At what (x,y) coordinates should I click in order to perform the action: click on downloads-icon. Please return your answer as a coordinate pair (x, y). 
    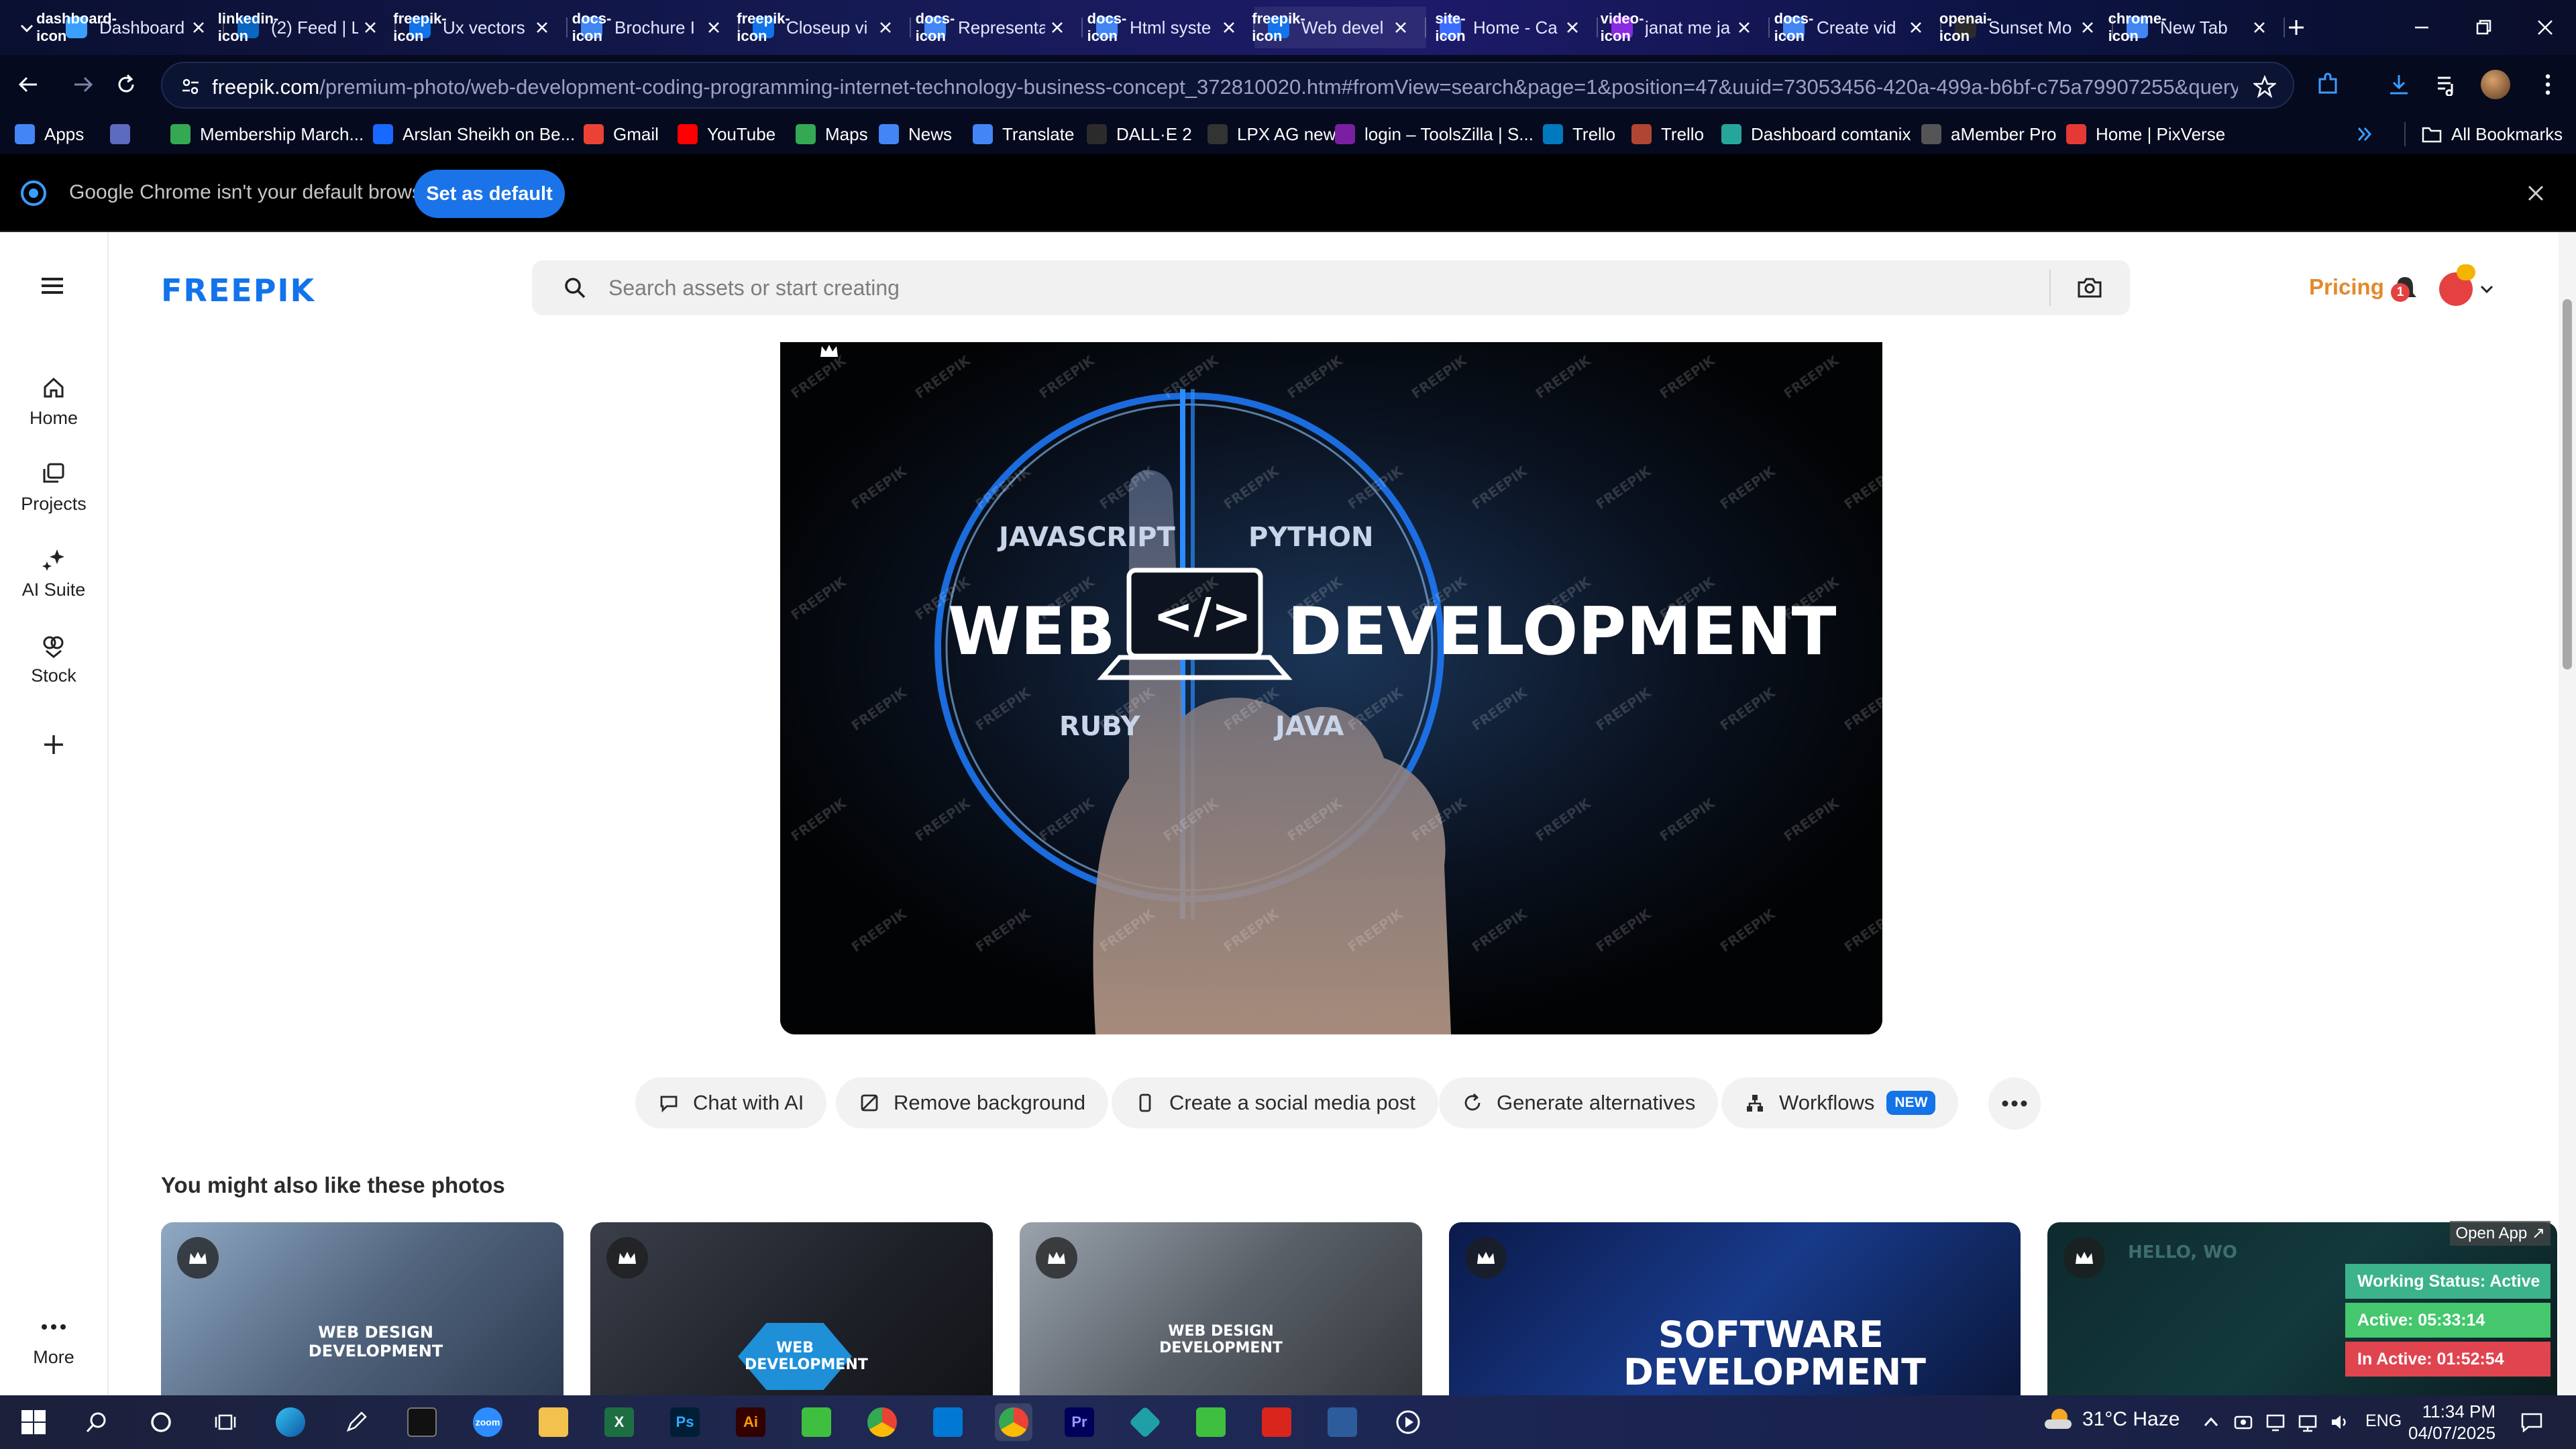
    Looking at the image, I should click on (2399, 84).